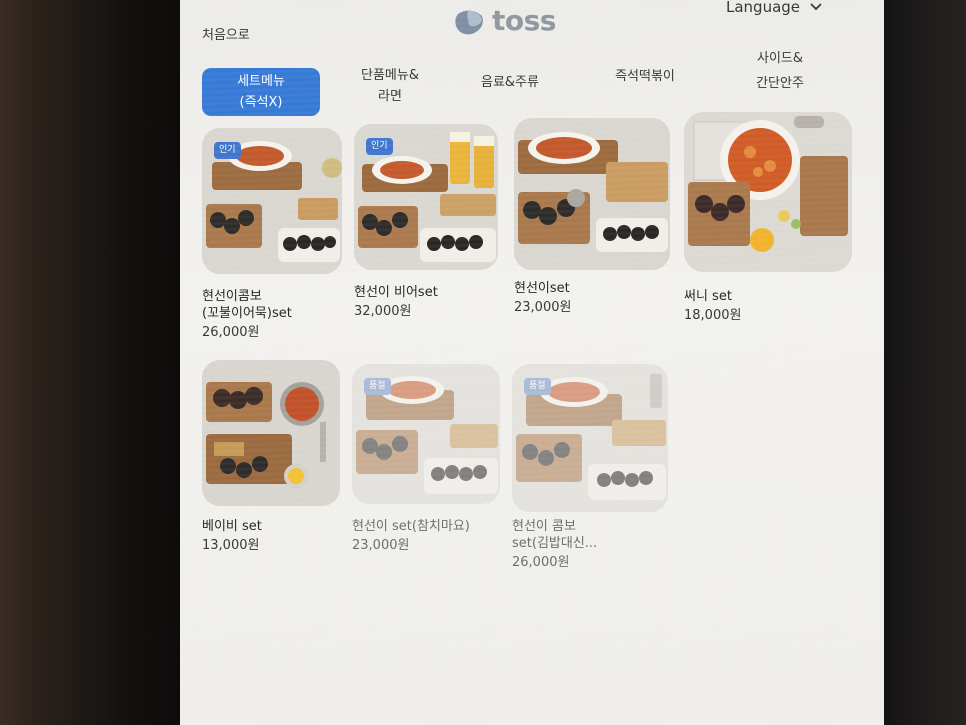  What do you see at coordinates (261, 92) in the screenshot?
I see `tab-set-menu: 세트메뉴 (즉석X)` at bounding box center [261, 92].